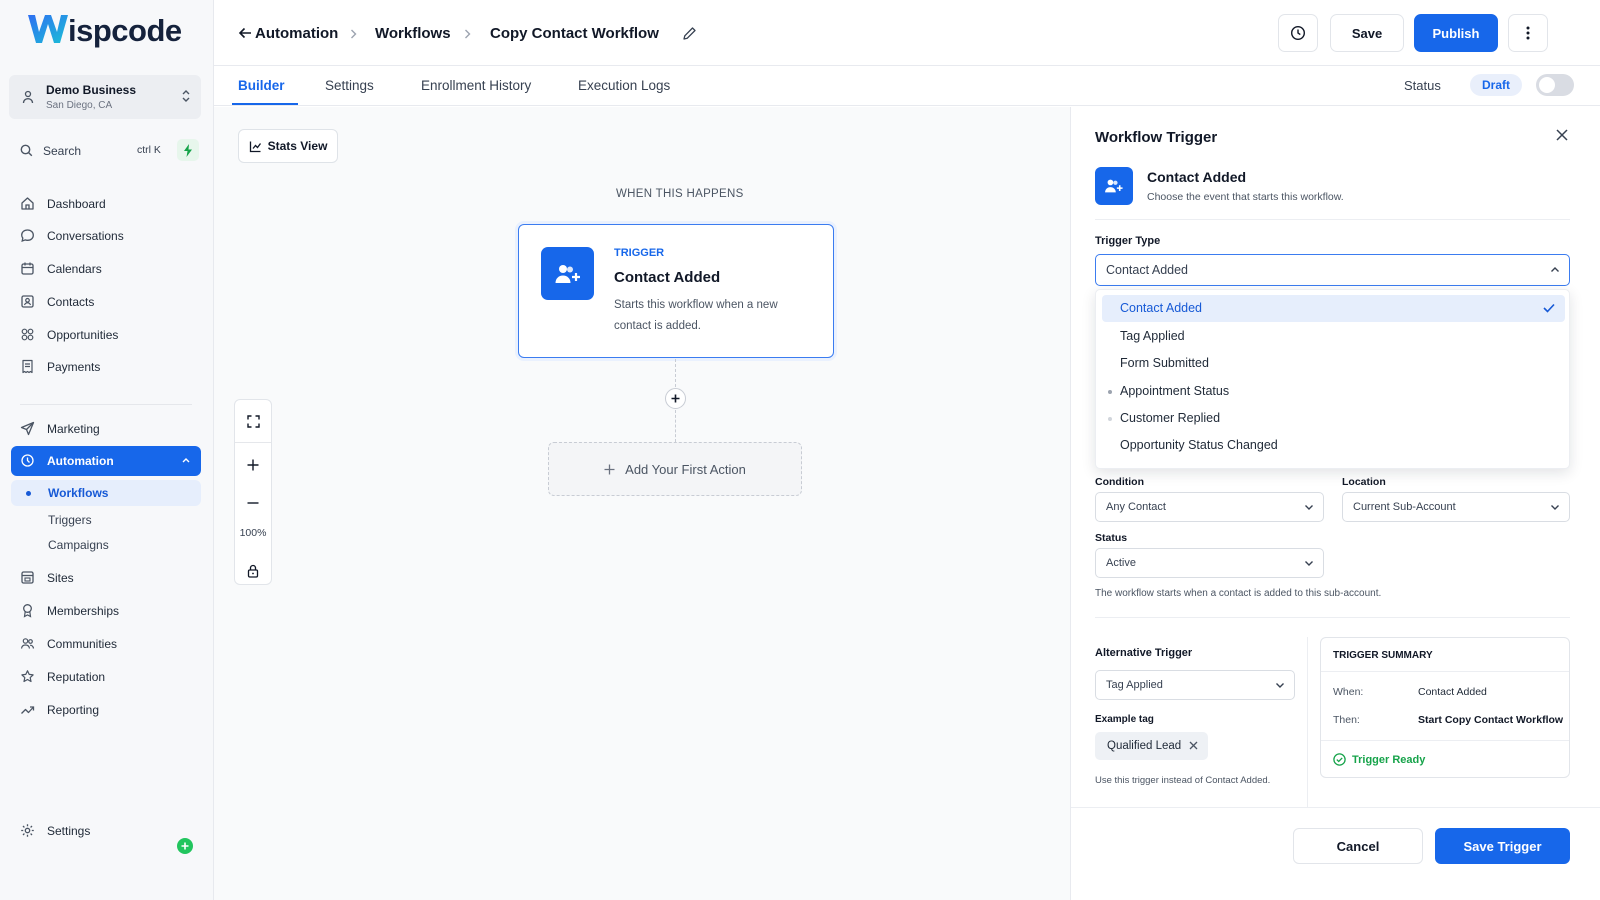 This screenshot has height=900, width=1600. Describe the element at coordinates (185, 846) in the screenshot. I see `add-badge-button` at that location.